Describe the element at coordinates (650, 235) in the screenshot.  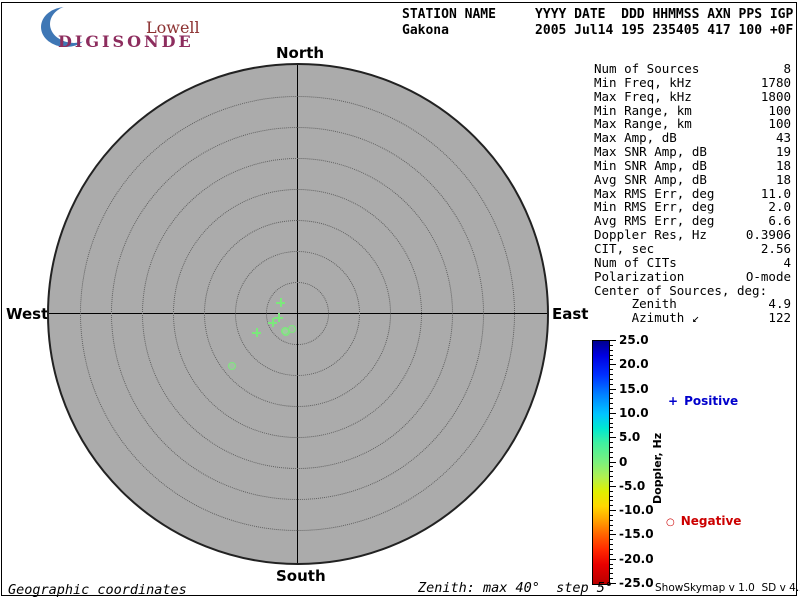
I see `stats-row-label: Doppler Res, Hz` at that location.